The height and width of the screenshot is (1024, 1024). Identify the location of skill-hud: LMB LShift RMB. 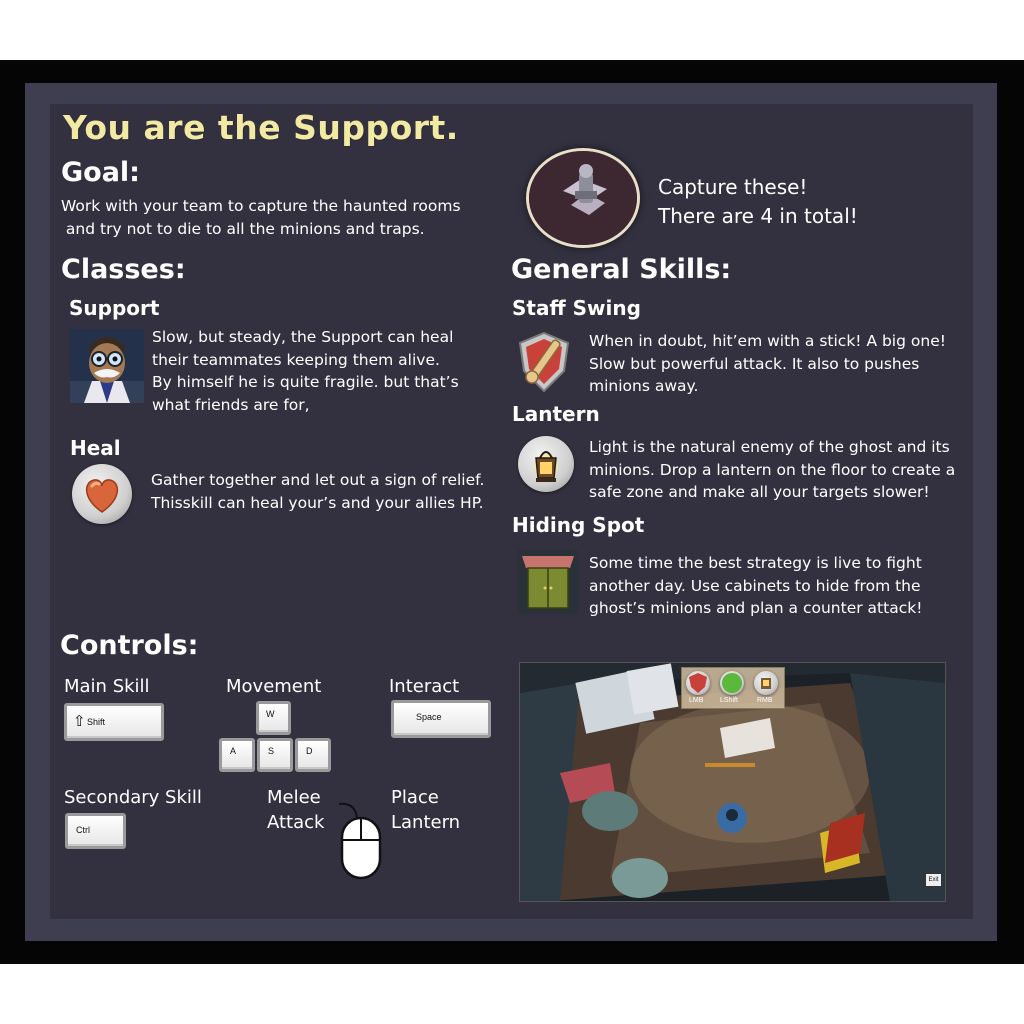
(733, 688).